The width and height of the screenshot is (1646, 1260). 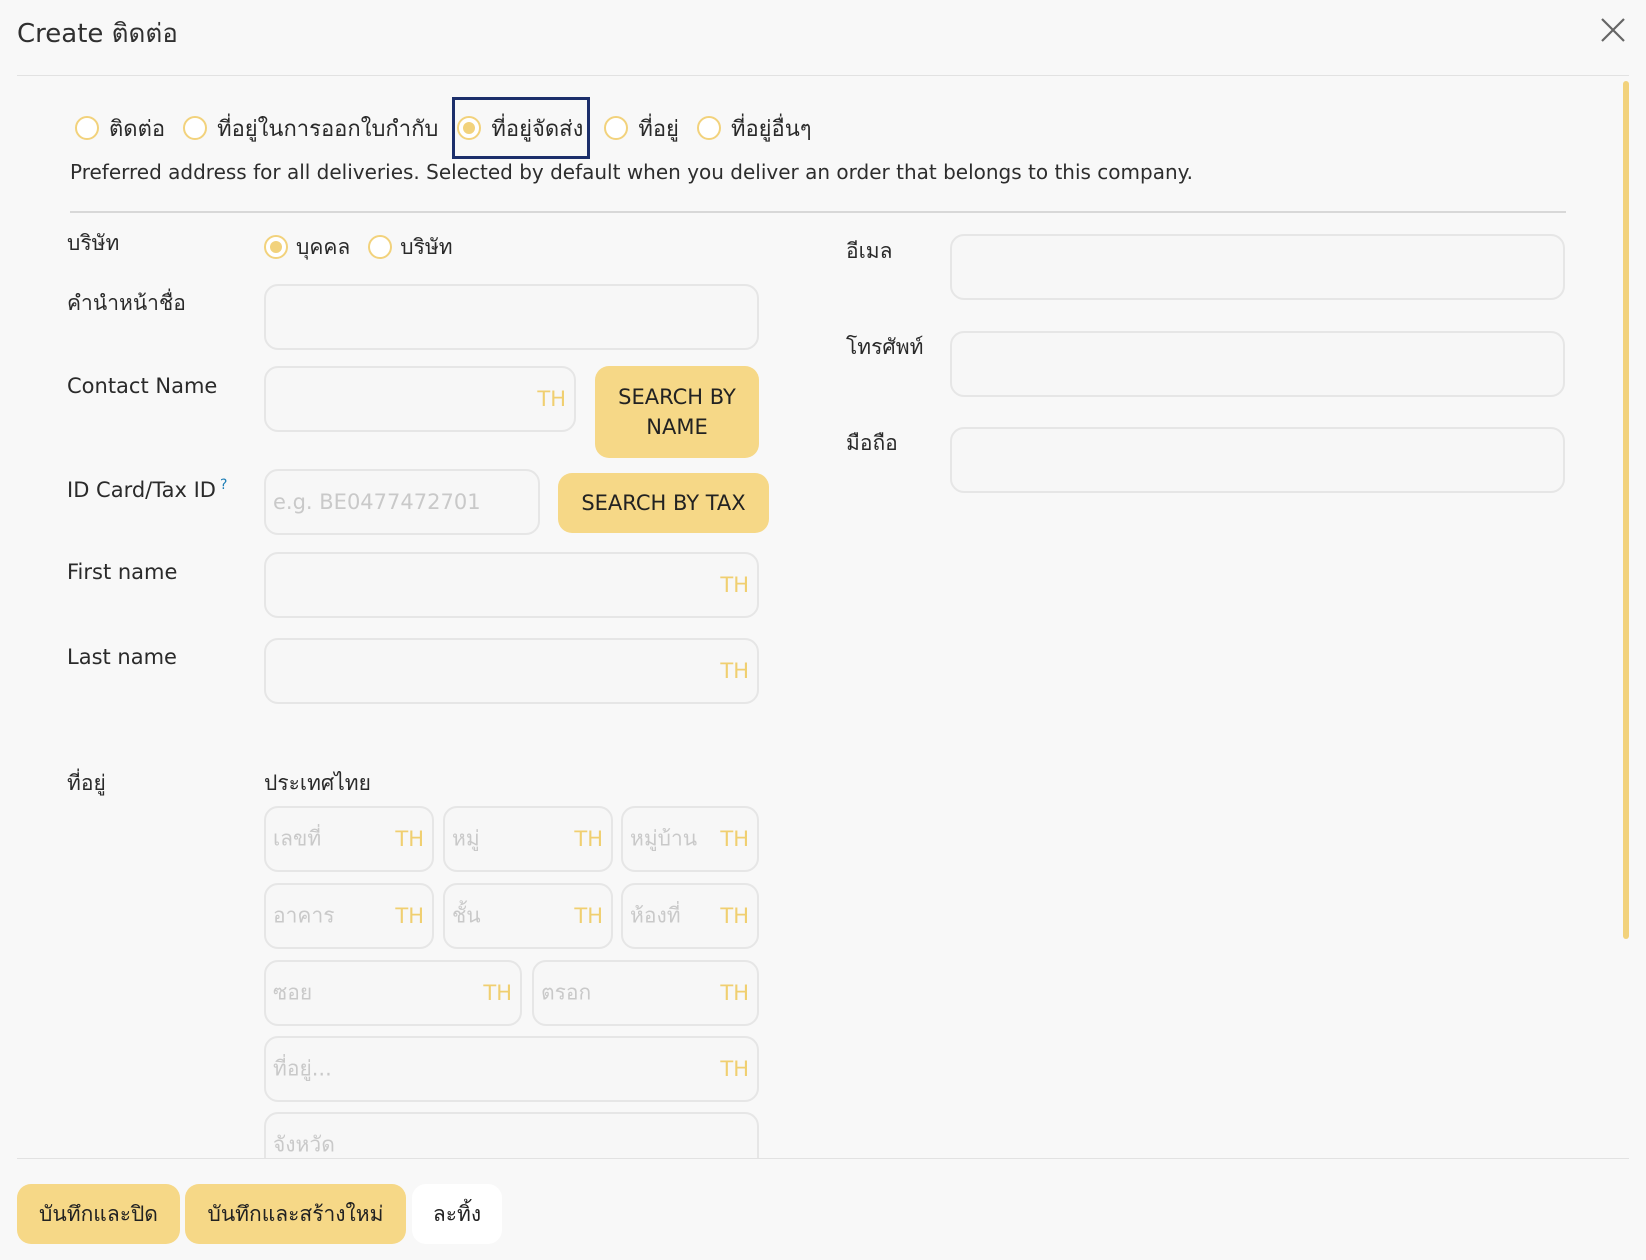 I want to click on title-label: คำนำหน้าชื่อ, so click(x=126, y=303).